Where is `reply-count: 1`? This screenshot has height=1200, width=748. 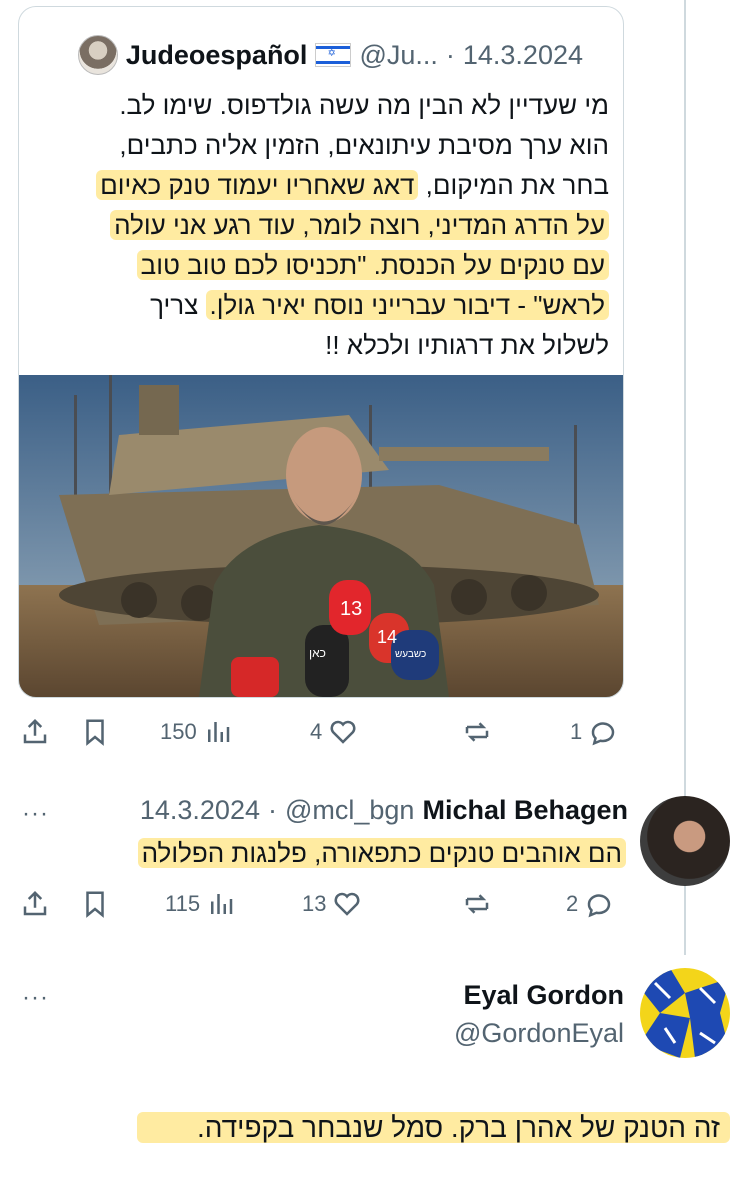
reply-count: 1 is located at coordinates (576, 731).